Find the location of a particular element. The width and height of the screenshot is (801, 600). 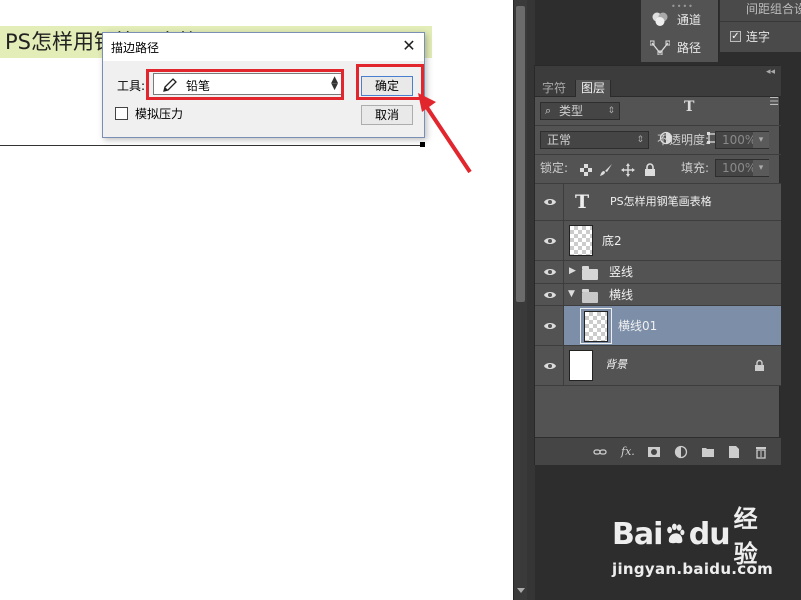

baidu-jingyan-watermark: Bai du 经验 jingyan.baidu.com is located at coordinates (693, 544).